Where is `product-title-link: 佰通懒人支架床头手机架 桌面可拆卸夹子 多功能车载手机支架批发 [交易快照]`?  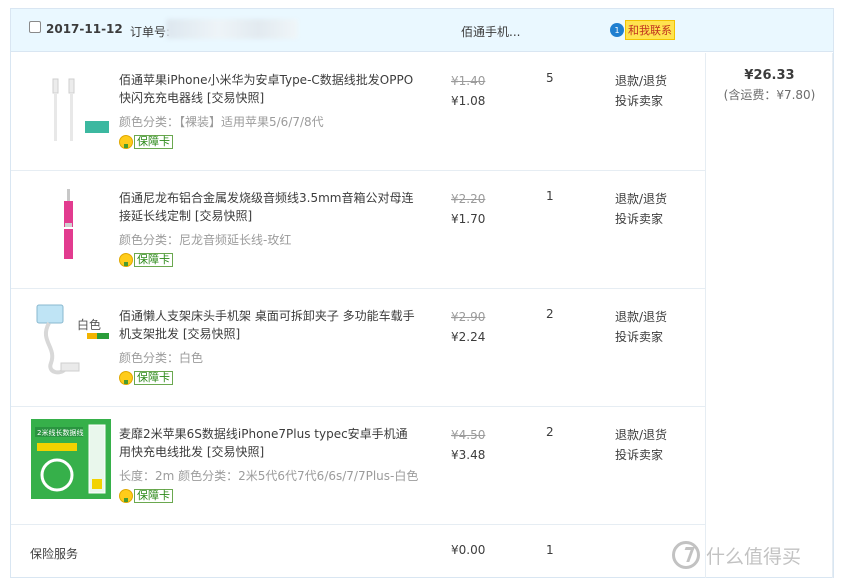
product-title-link: 佰通懒人支架床头手机架 桌面可拆卸夹子 多功能车载手机支架批发 [交易快照] is located at coordinates (269, 325).